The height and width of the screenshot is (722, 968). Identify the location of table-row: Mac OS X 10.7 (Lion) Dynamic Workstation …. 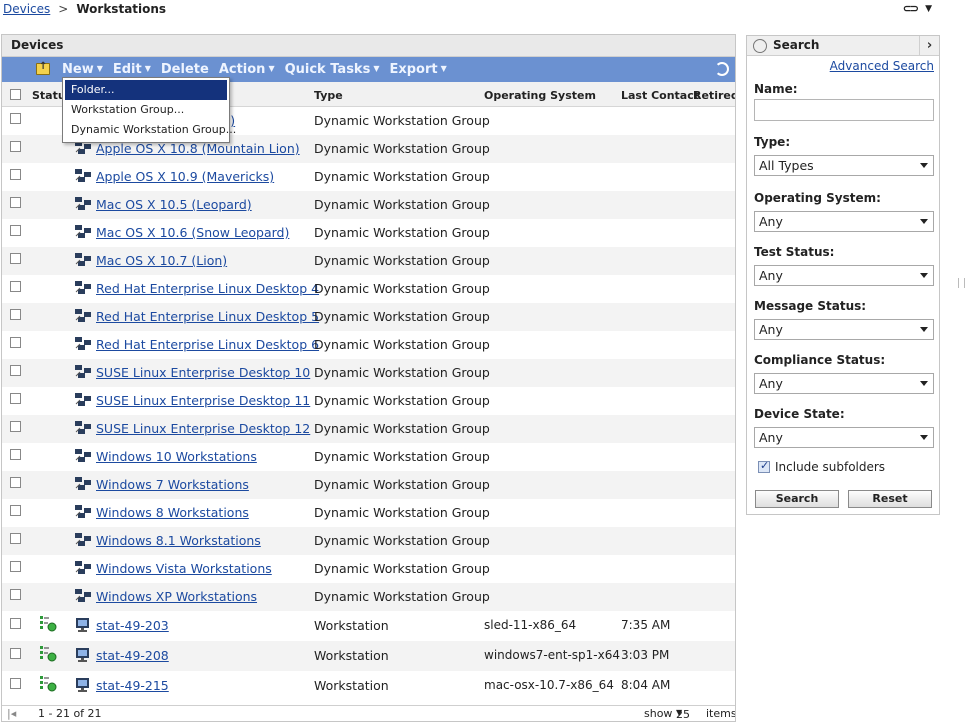
(368, 261).